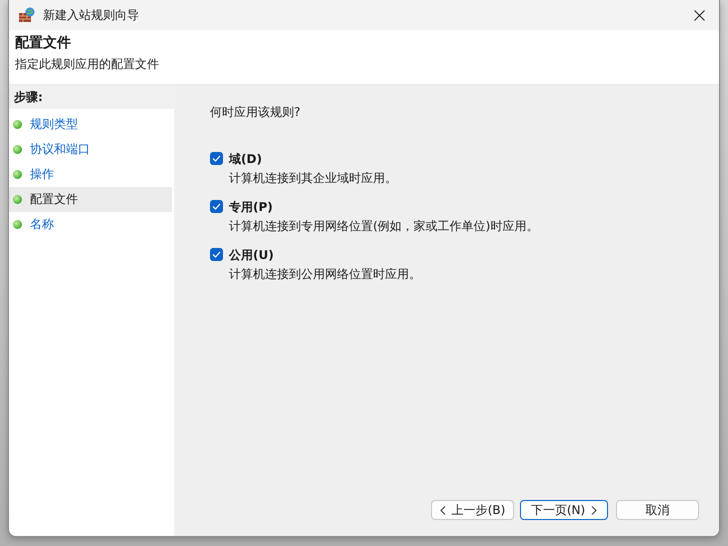 Image resolution: width=728 pixels, height=546 pixels. What do you see at coordinates (564, 510) in the screenshot?
I see `next-button: 下一页(N)` at bounding box center [564, 510].